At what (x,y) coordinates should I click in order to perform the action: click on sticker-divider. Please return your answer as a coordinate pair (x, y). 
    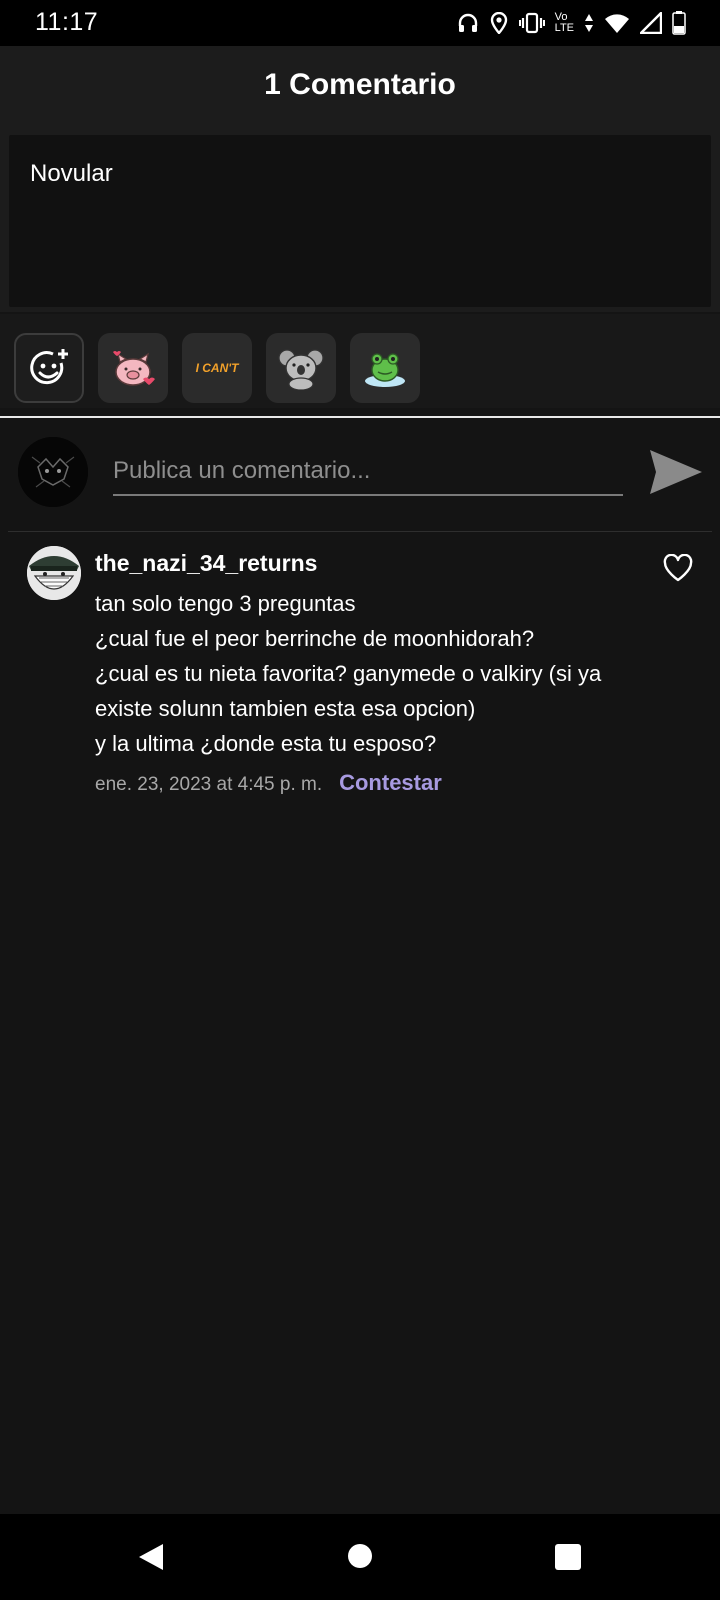
    Looking at the image, I should click on (360, 417).